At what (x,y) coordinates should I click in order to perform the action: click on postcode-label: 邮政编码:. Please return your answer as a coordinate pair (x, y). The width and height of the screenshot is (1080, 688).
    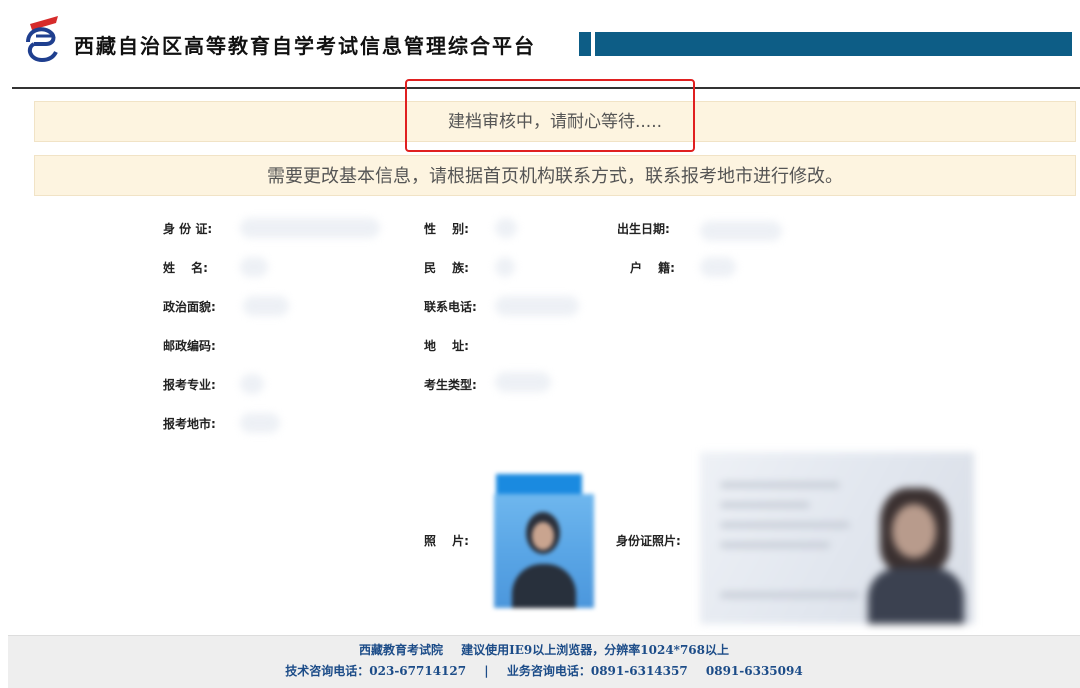
    Looking at the image, I should click on (189, 346).